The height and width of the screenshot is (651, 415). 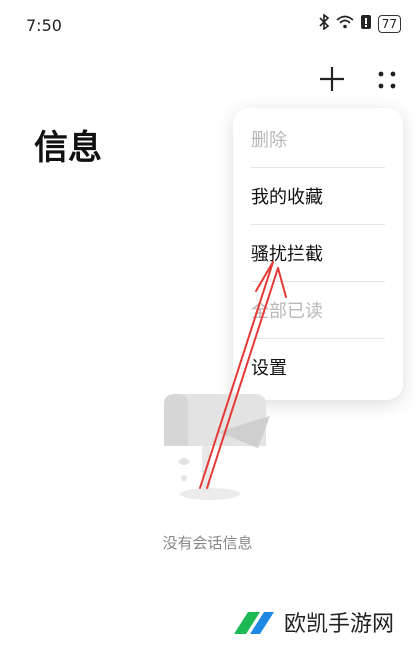 I want to click on menu-item-delete: 删除, so click(x=318, y=139).